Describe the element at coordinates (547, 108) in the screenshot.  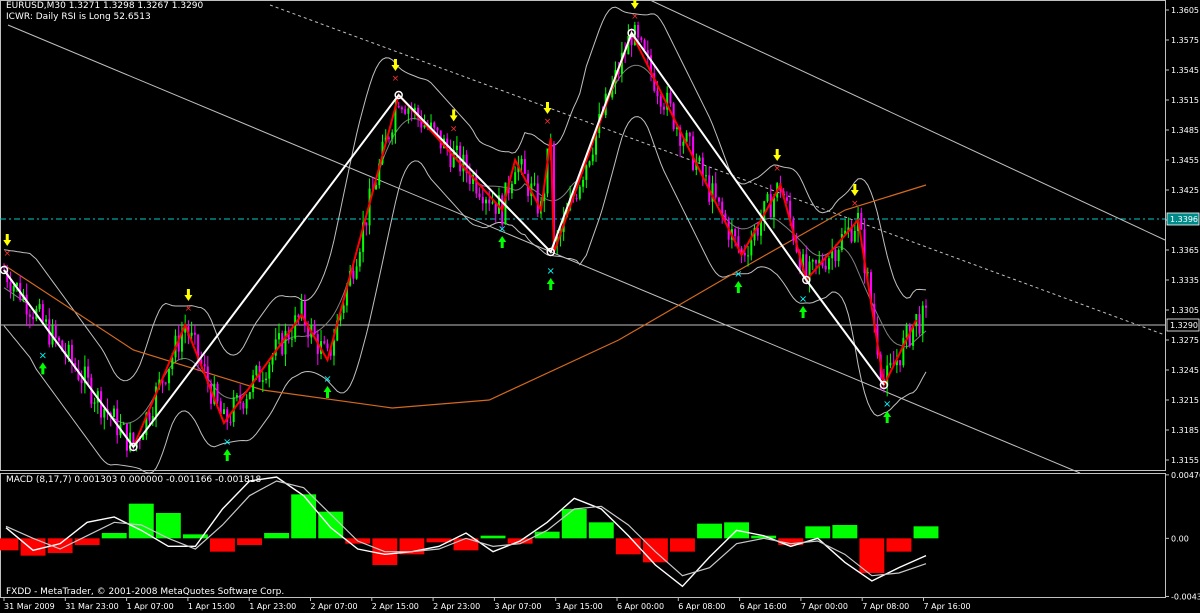
I see `down-arrow-icon` at that location.